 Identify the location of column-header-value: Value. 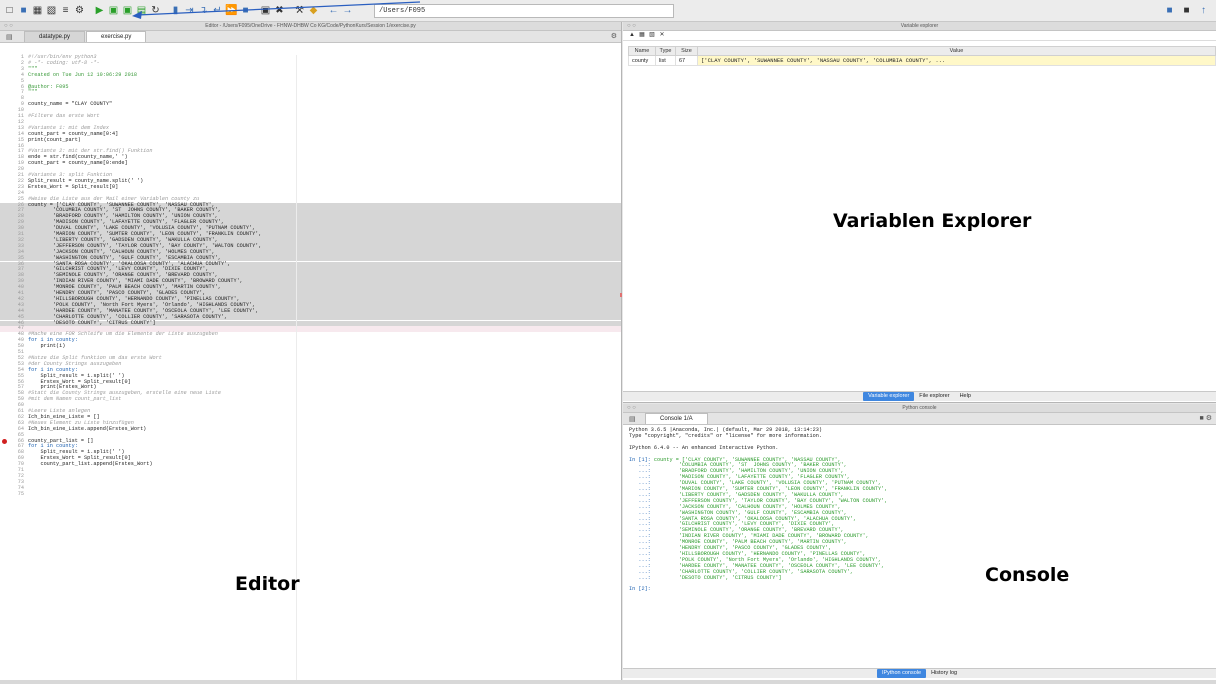
(956, 51).